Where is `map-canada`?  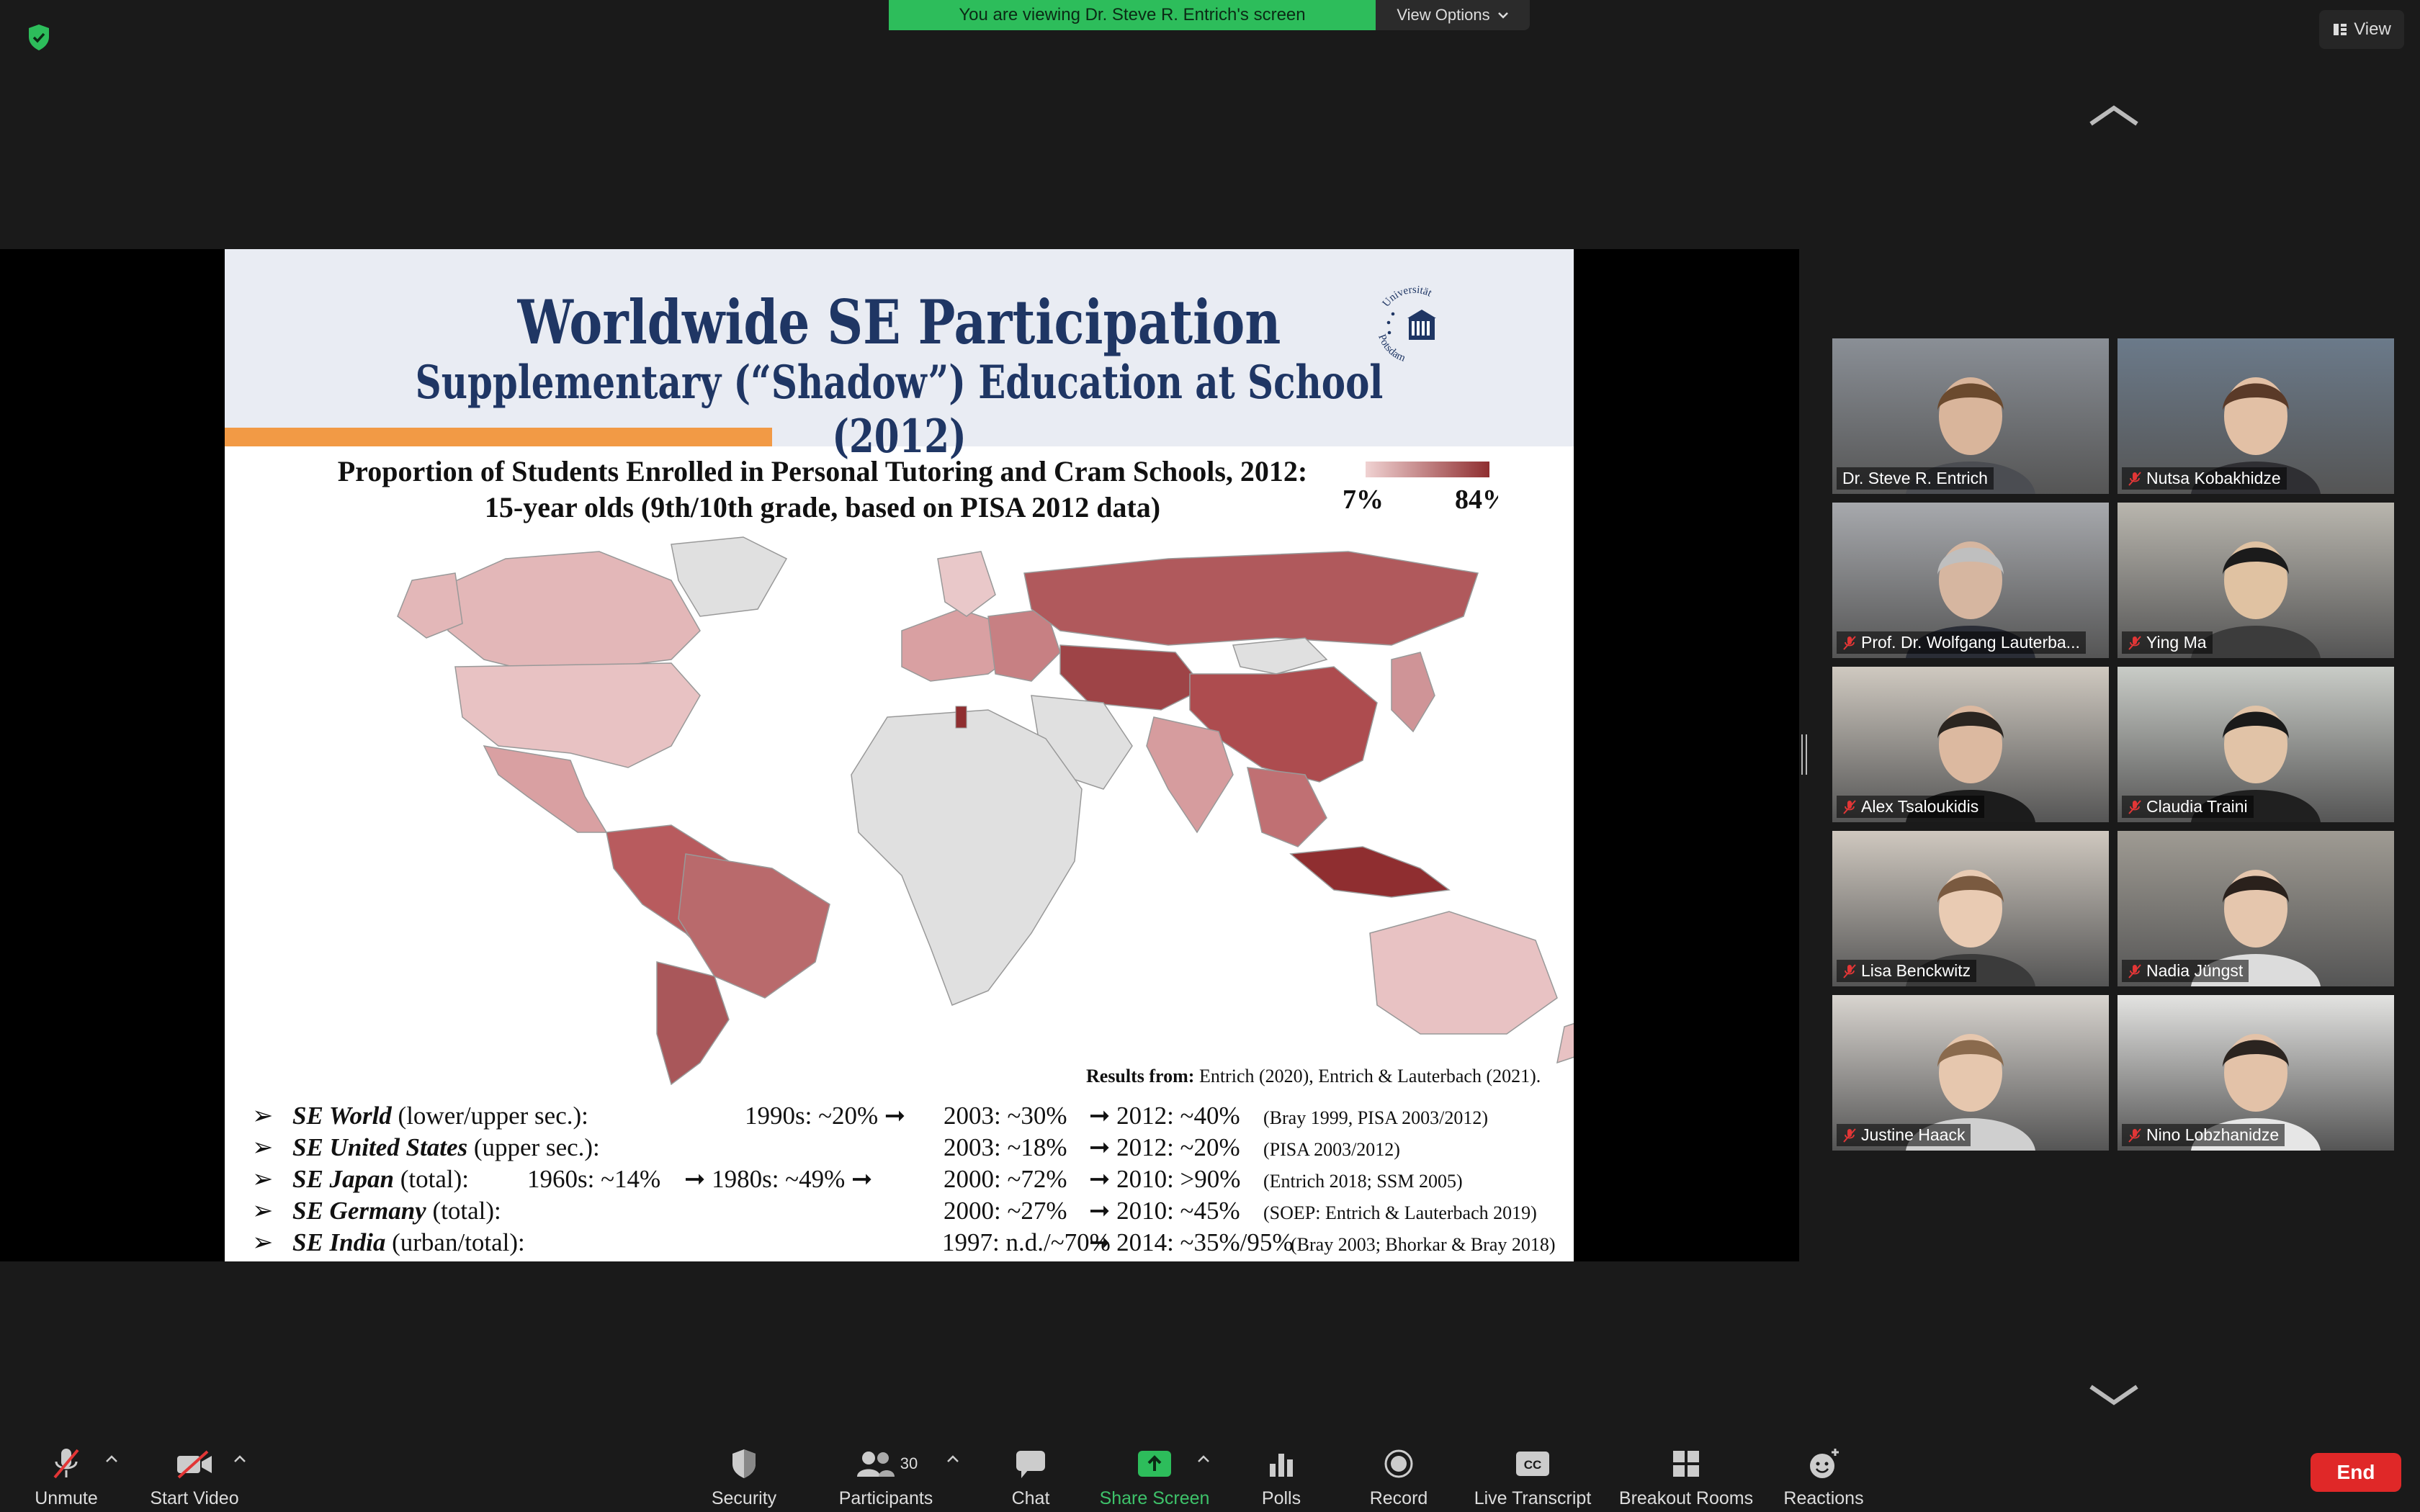
map-canada is located at coordinates (570, 613).